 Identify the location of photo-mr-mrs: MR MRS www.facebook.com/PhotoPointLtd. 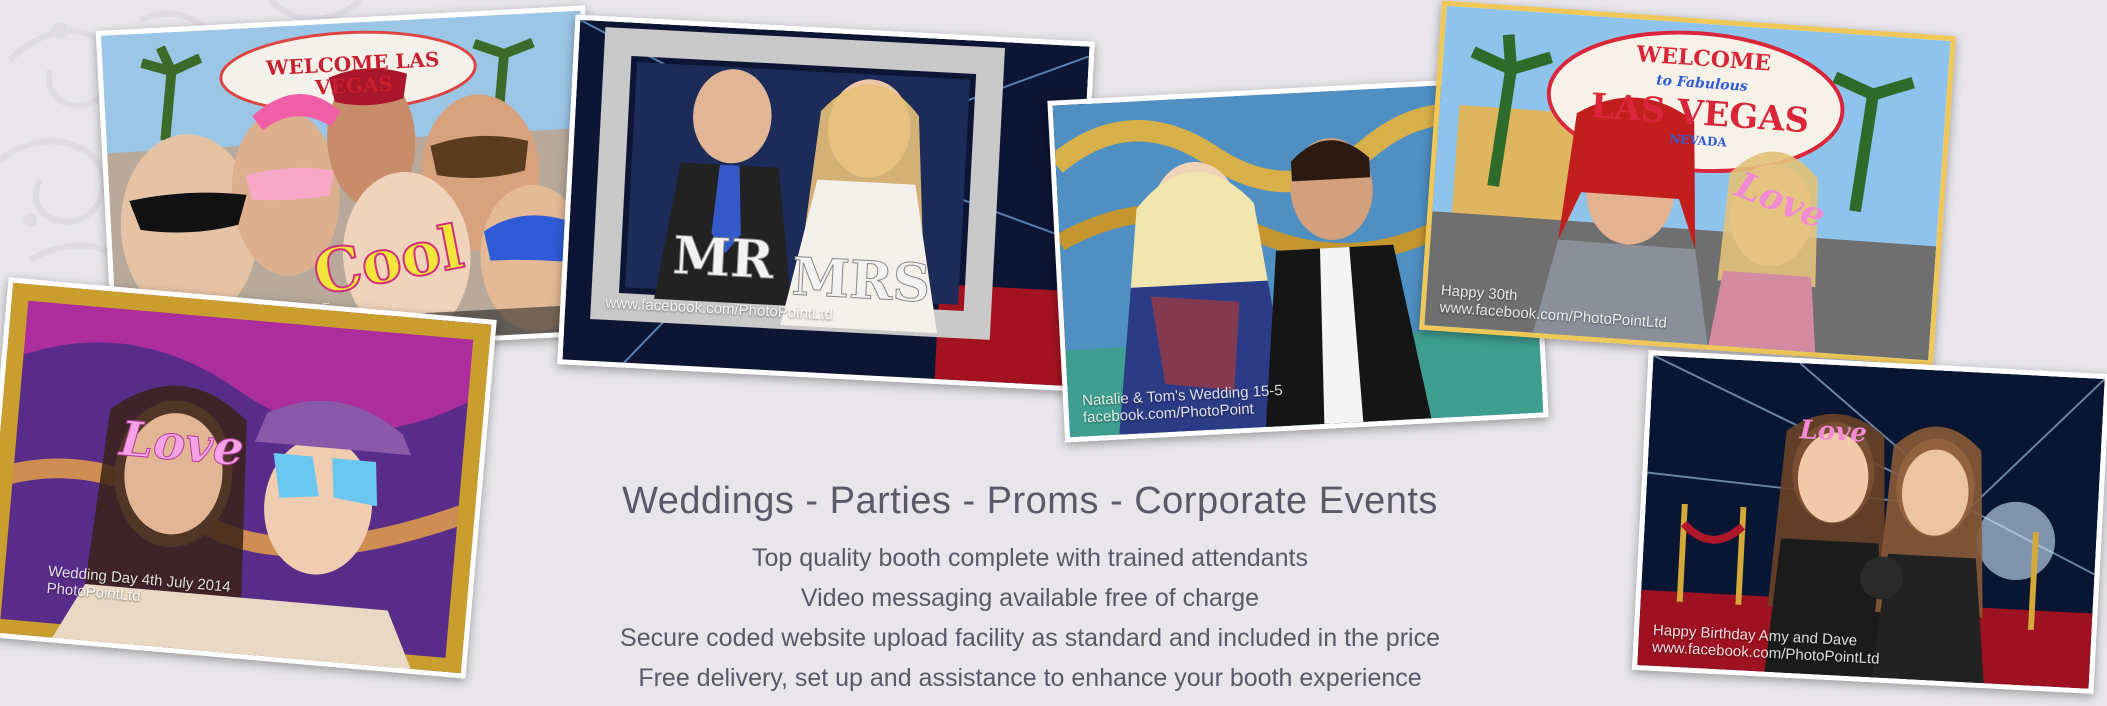
(826, 203).